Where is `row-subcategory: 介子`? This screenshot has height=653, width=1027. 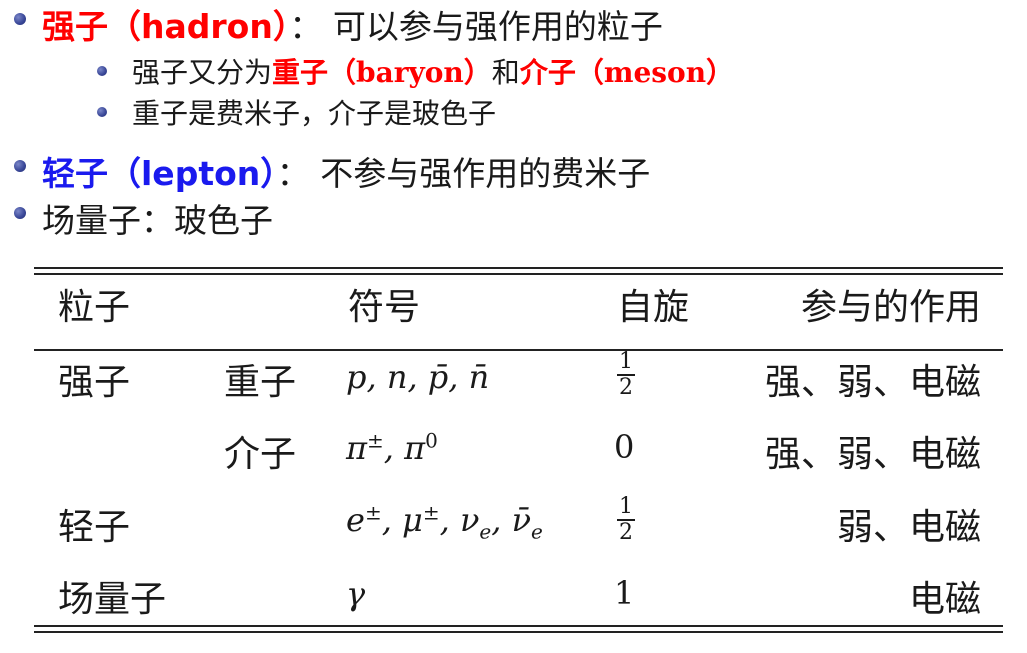
row-subcategory: 介子 is located at coordinates (260, 454).